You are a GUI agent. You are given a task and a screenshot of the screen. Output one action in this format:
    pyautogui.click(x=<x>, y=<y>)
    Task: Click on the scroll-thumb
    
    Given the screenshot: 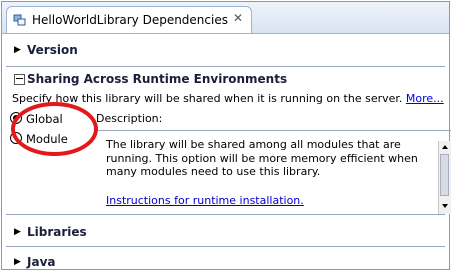 What is the action you would take?
    pyautogui.click(x=444, y=175)
    